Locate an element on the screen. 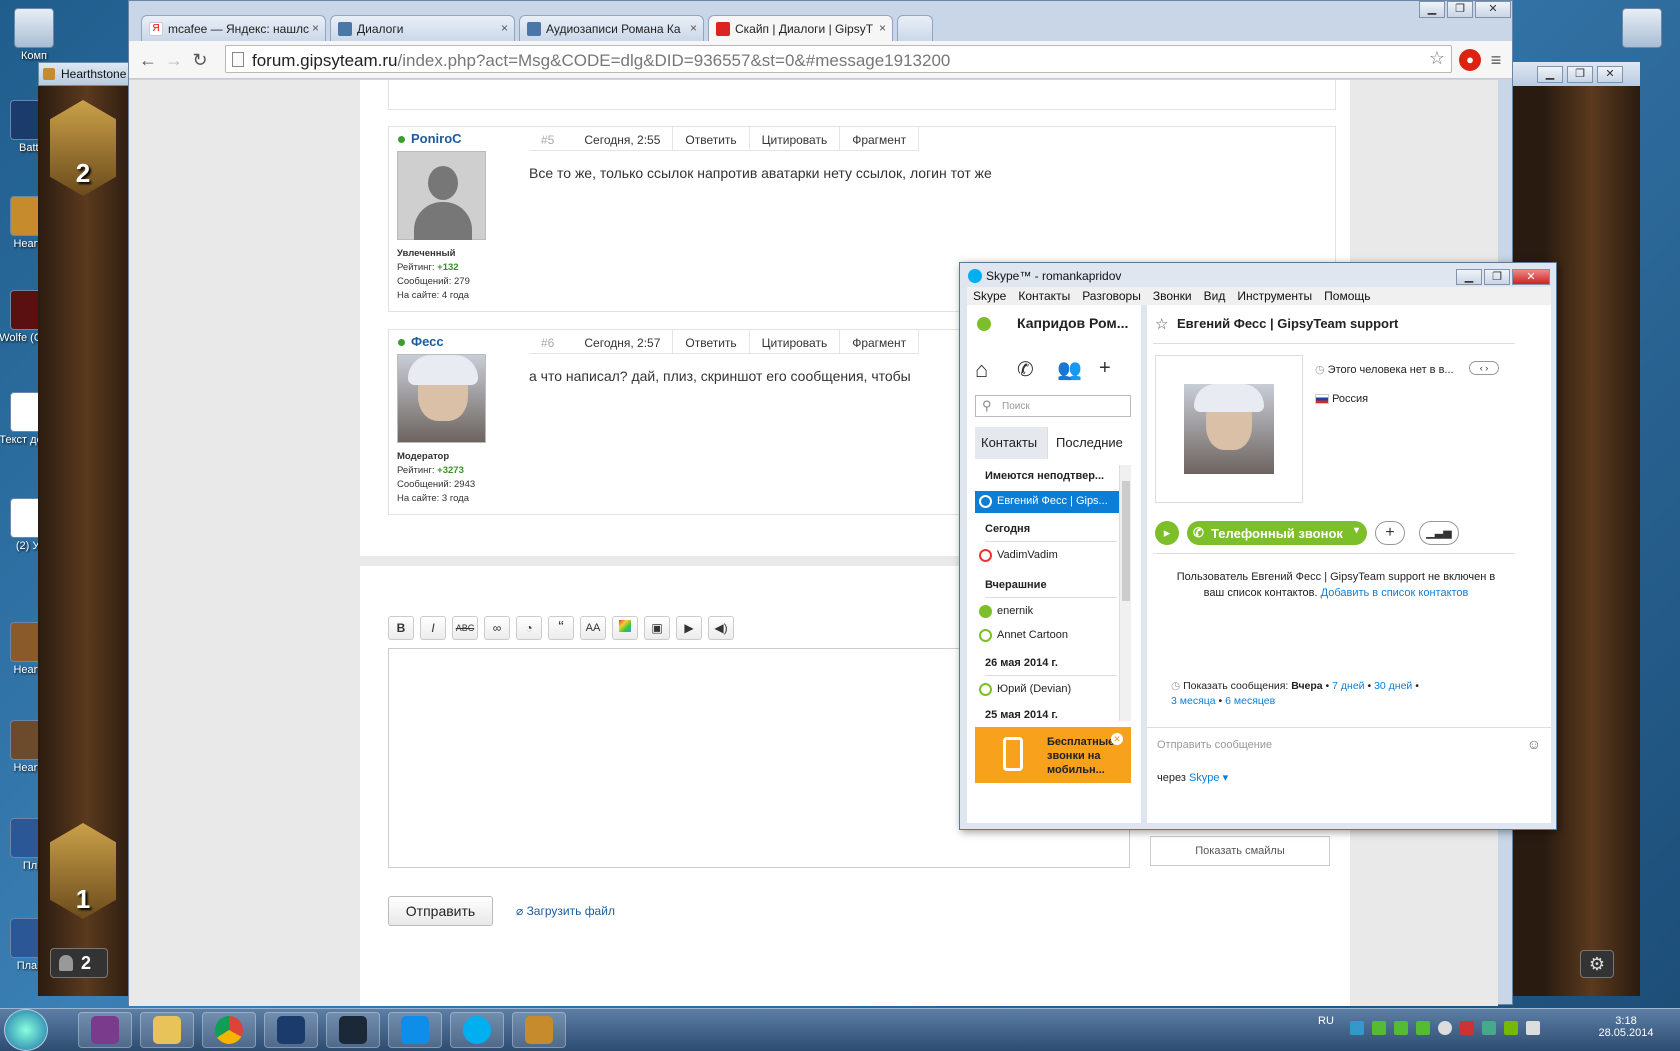  tab-mcafee: Я mcafee — Яндекс: нашлс × is located at coordinates (233, 28).